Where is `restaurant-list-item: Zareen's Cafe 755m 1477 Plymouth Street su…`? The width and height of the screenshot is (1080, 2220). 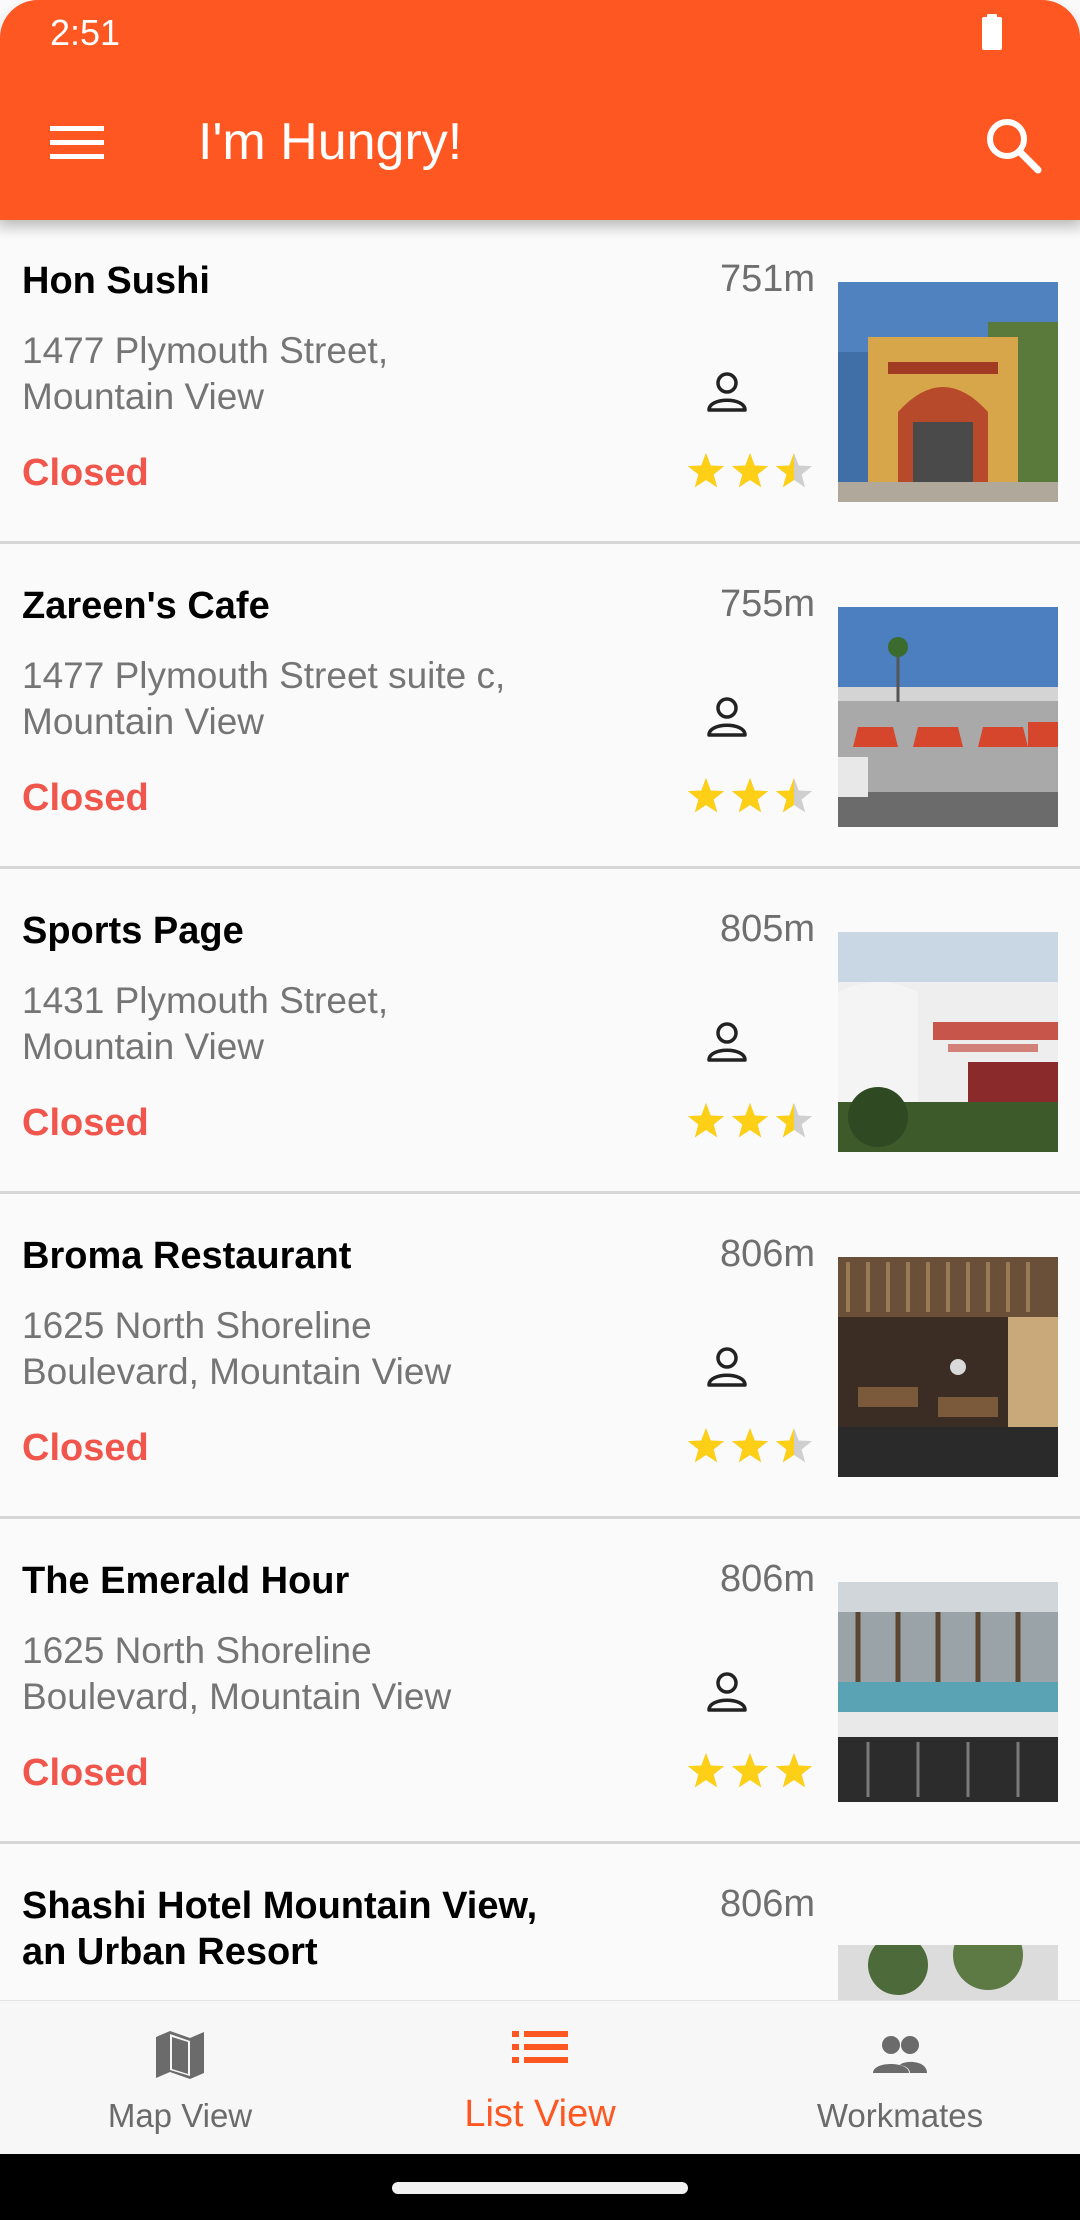
restaurant-list-item: Zareen's Cafe 755m 1477 Plymouth Street su… is located at coordinates (540, 707).